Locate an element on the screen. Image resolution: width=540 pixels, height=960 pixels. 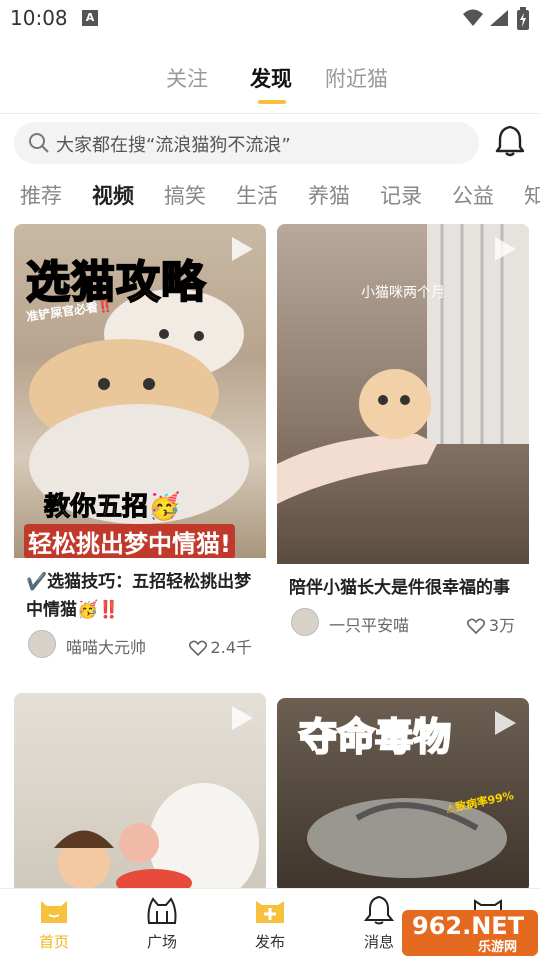
video-card is located at coordinates (140, 793).